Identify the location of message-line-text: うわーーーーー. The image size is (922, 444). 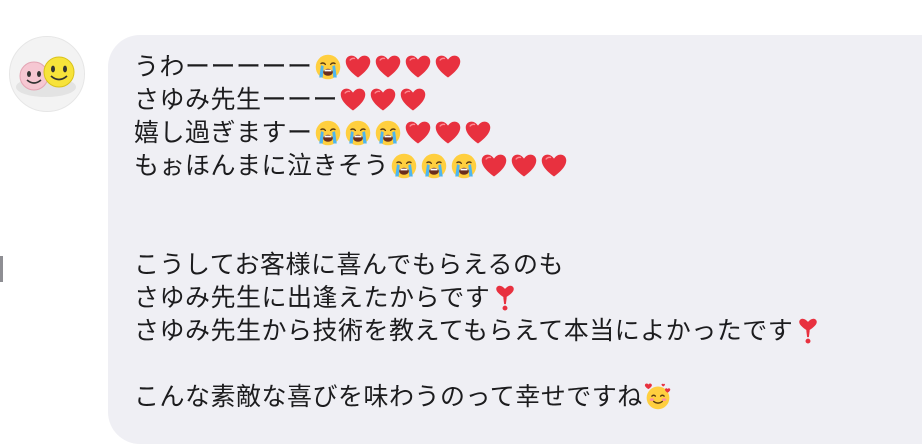
(223, 66).